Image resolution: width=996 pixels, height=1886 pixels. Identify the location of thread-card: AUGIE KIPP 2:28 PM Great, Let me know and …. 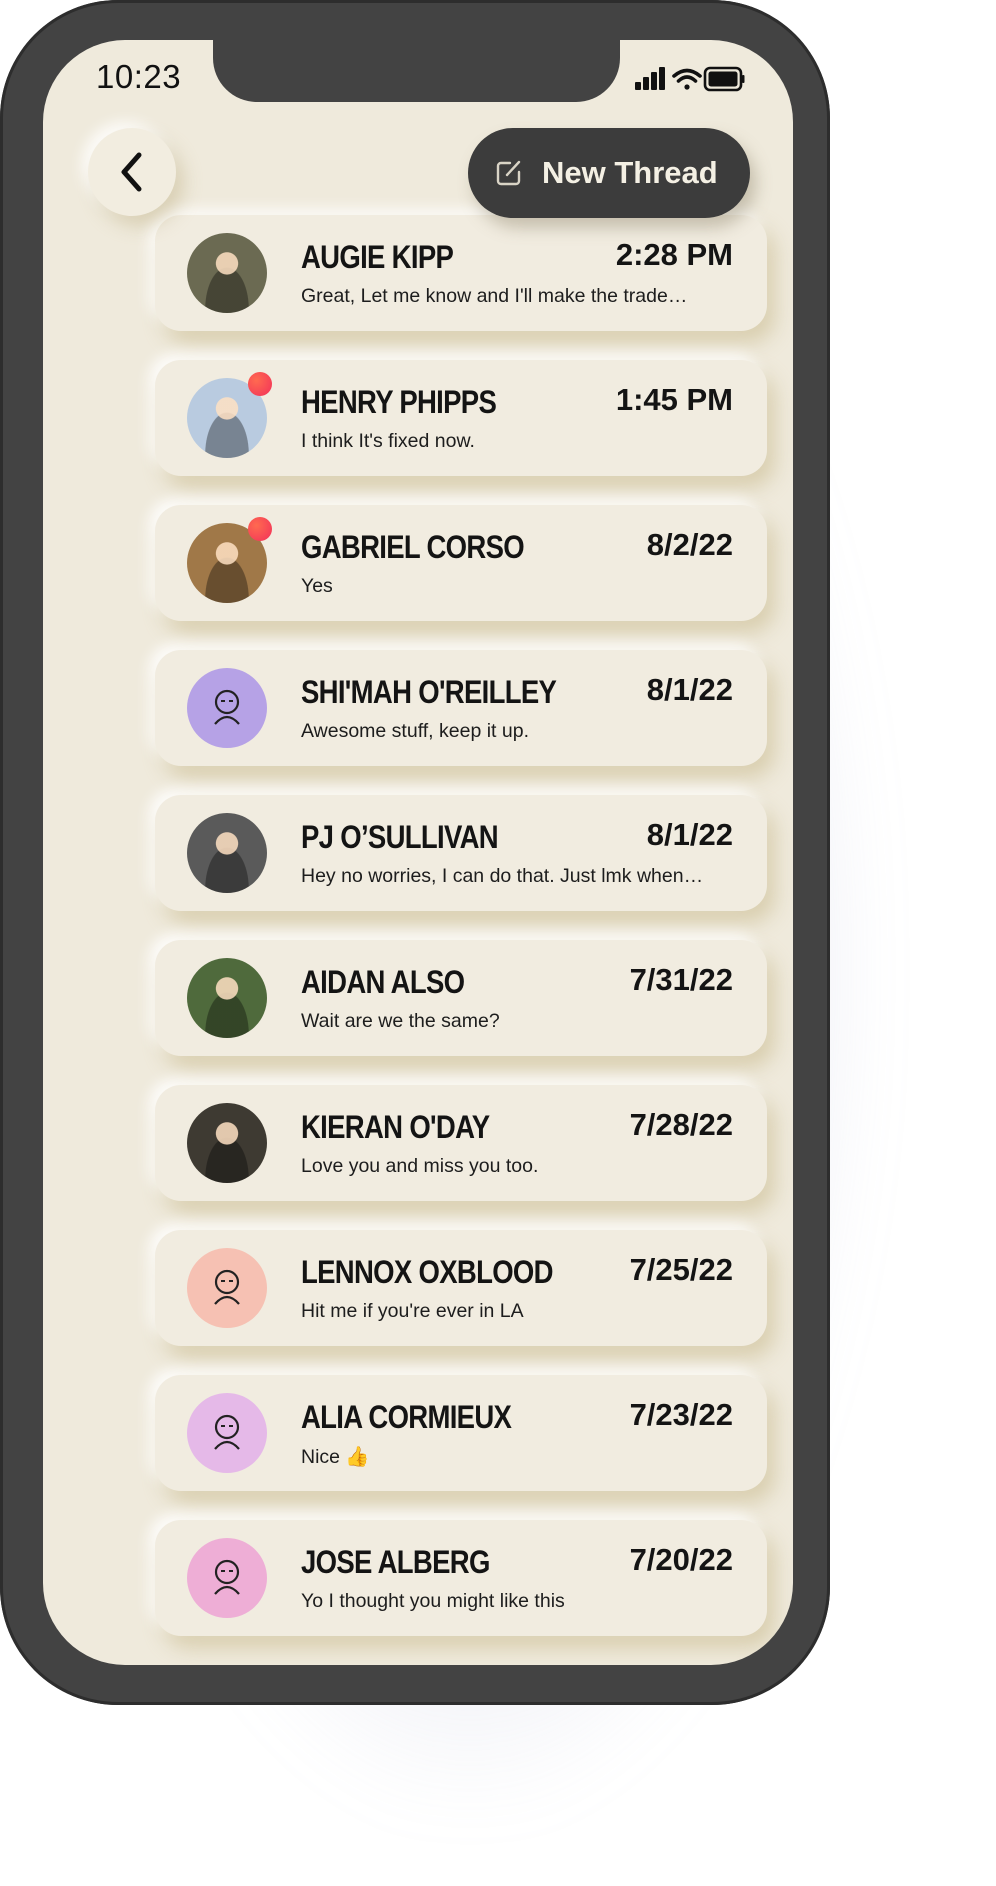
(461, 273).